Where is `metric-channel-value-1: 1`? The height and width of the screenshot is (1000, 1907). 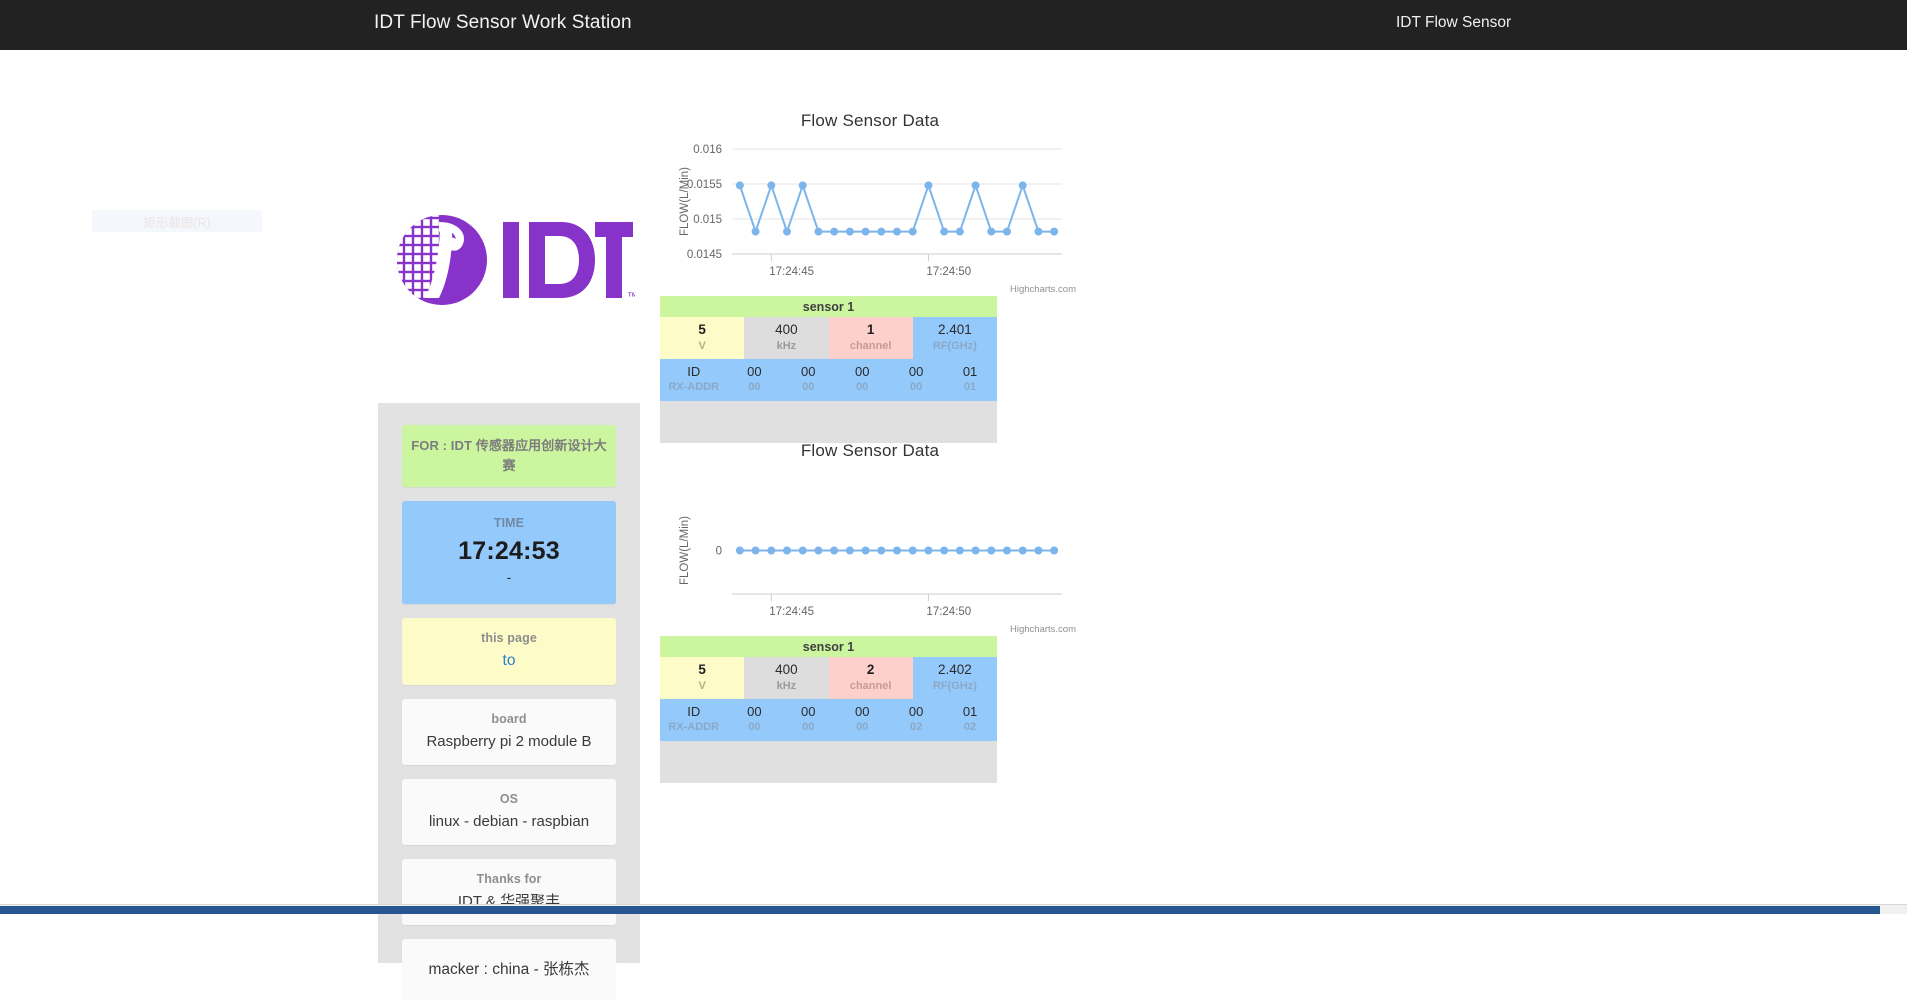
metric-channel-value-1: 1 is located at coordinates (870, 329).